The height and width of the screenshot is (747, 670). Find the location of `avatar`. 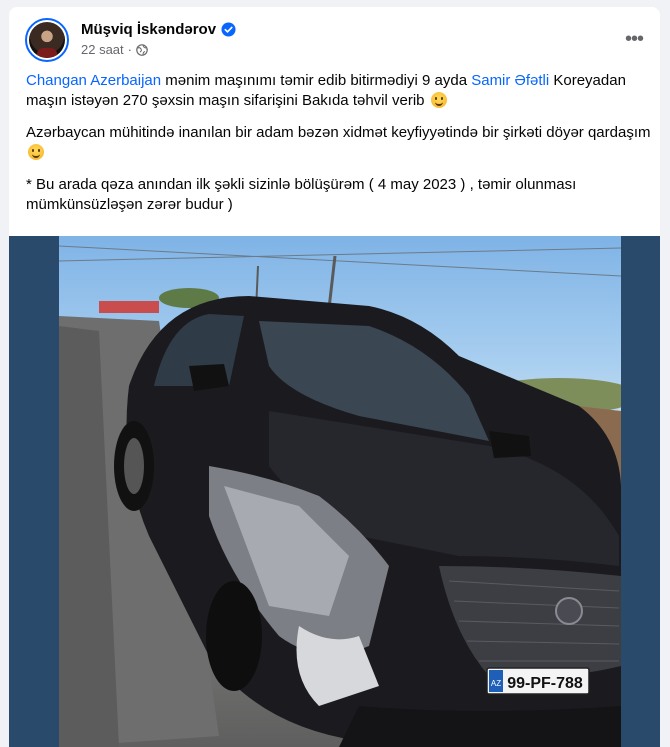

avatar is located at coordinates (47, 40).